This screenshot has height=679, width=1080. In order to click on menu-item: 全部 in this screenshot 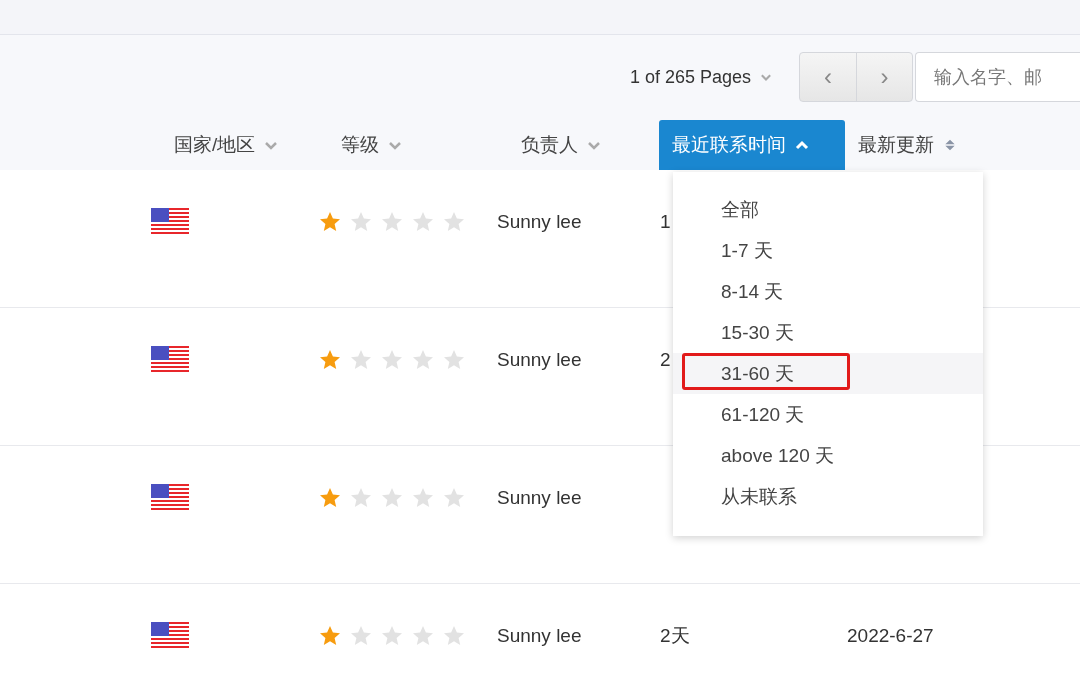, I will do `click(828, 209)`.